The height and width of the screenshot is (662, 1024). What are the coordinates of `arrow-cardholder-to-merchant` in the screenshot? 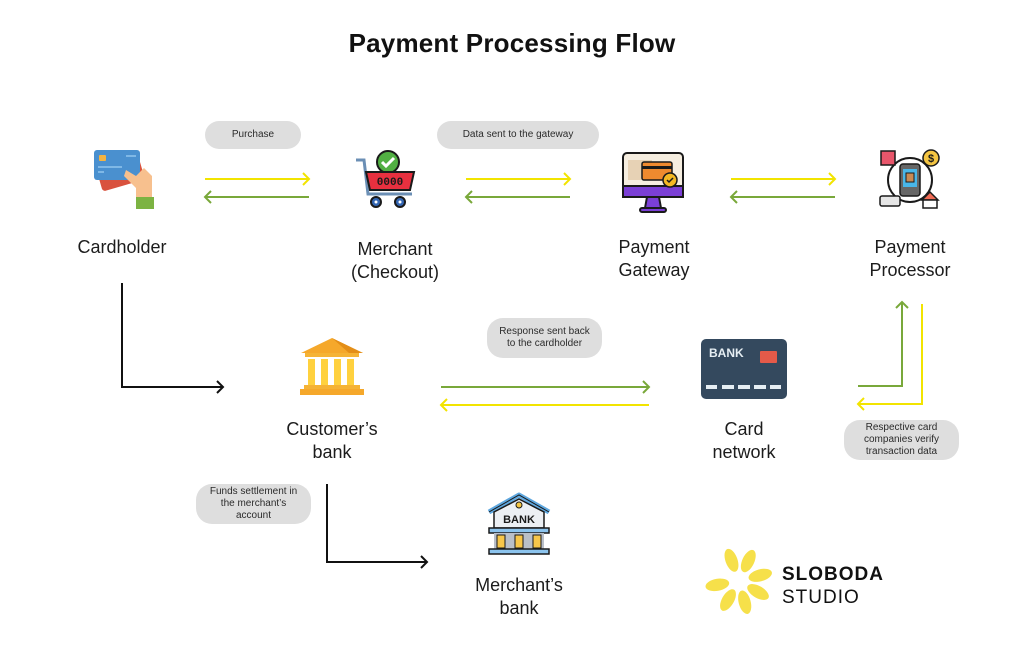 It's located at (258, 179).